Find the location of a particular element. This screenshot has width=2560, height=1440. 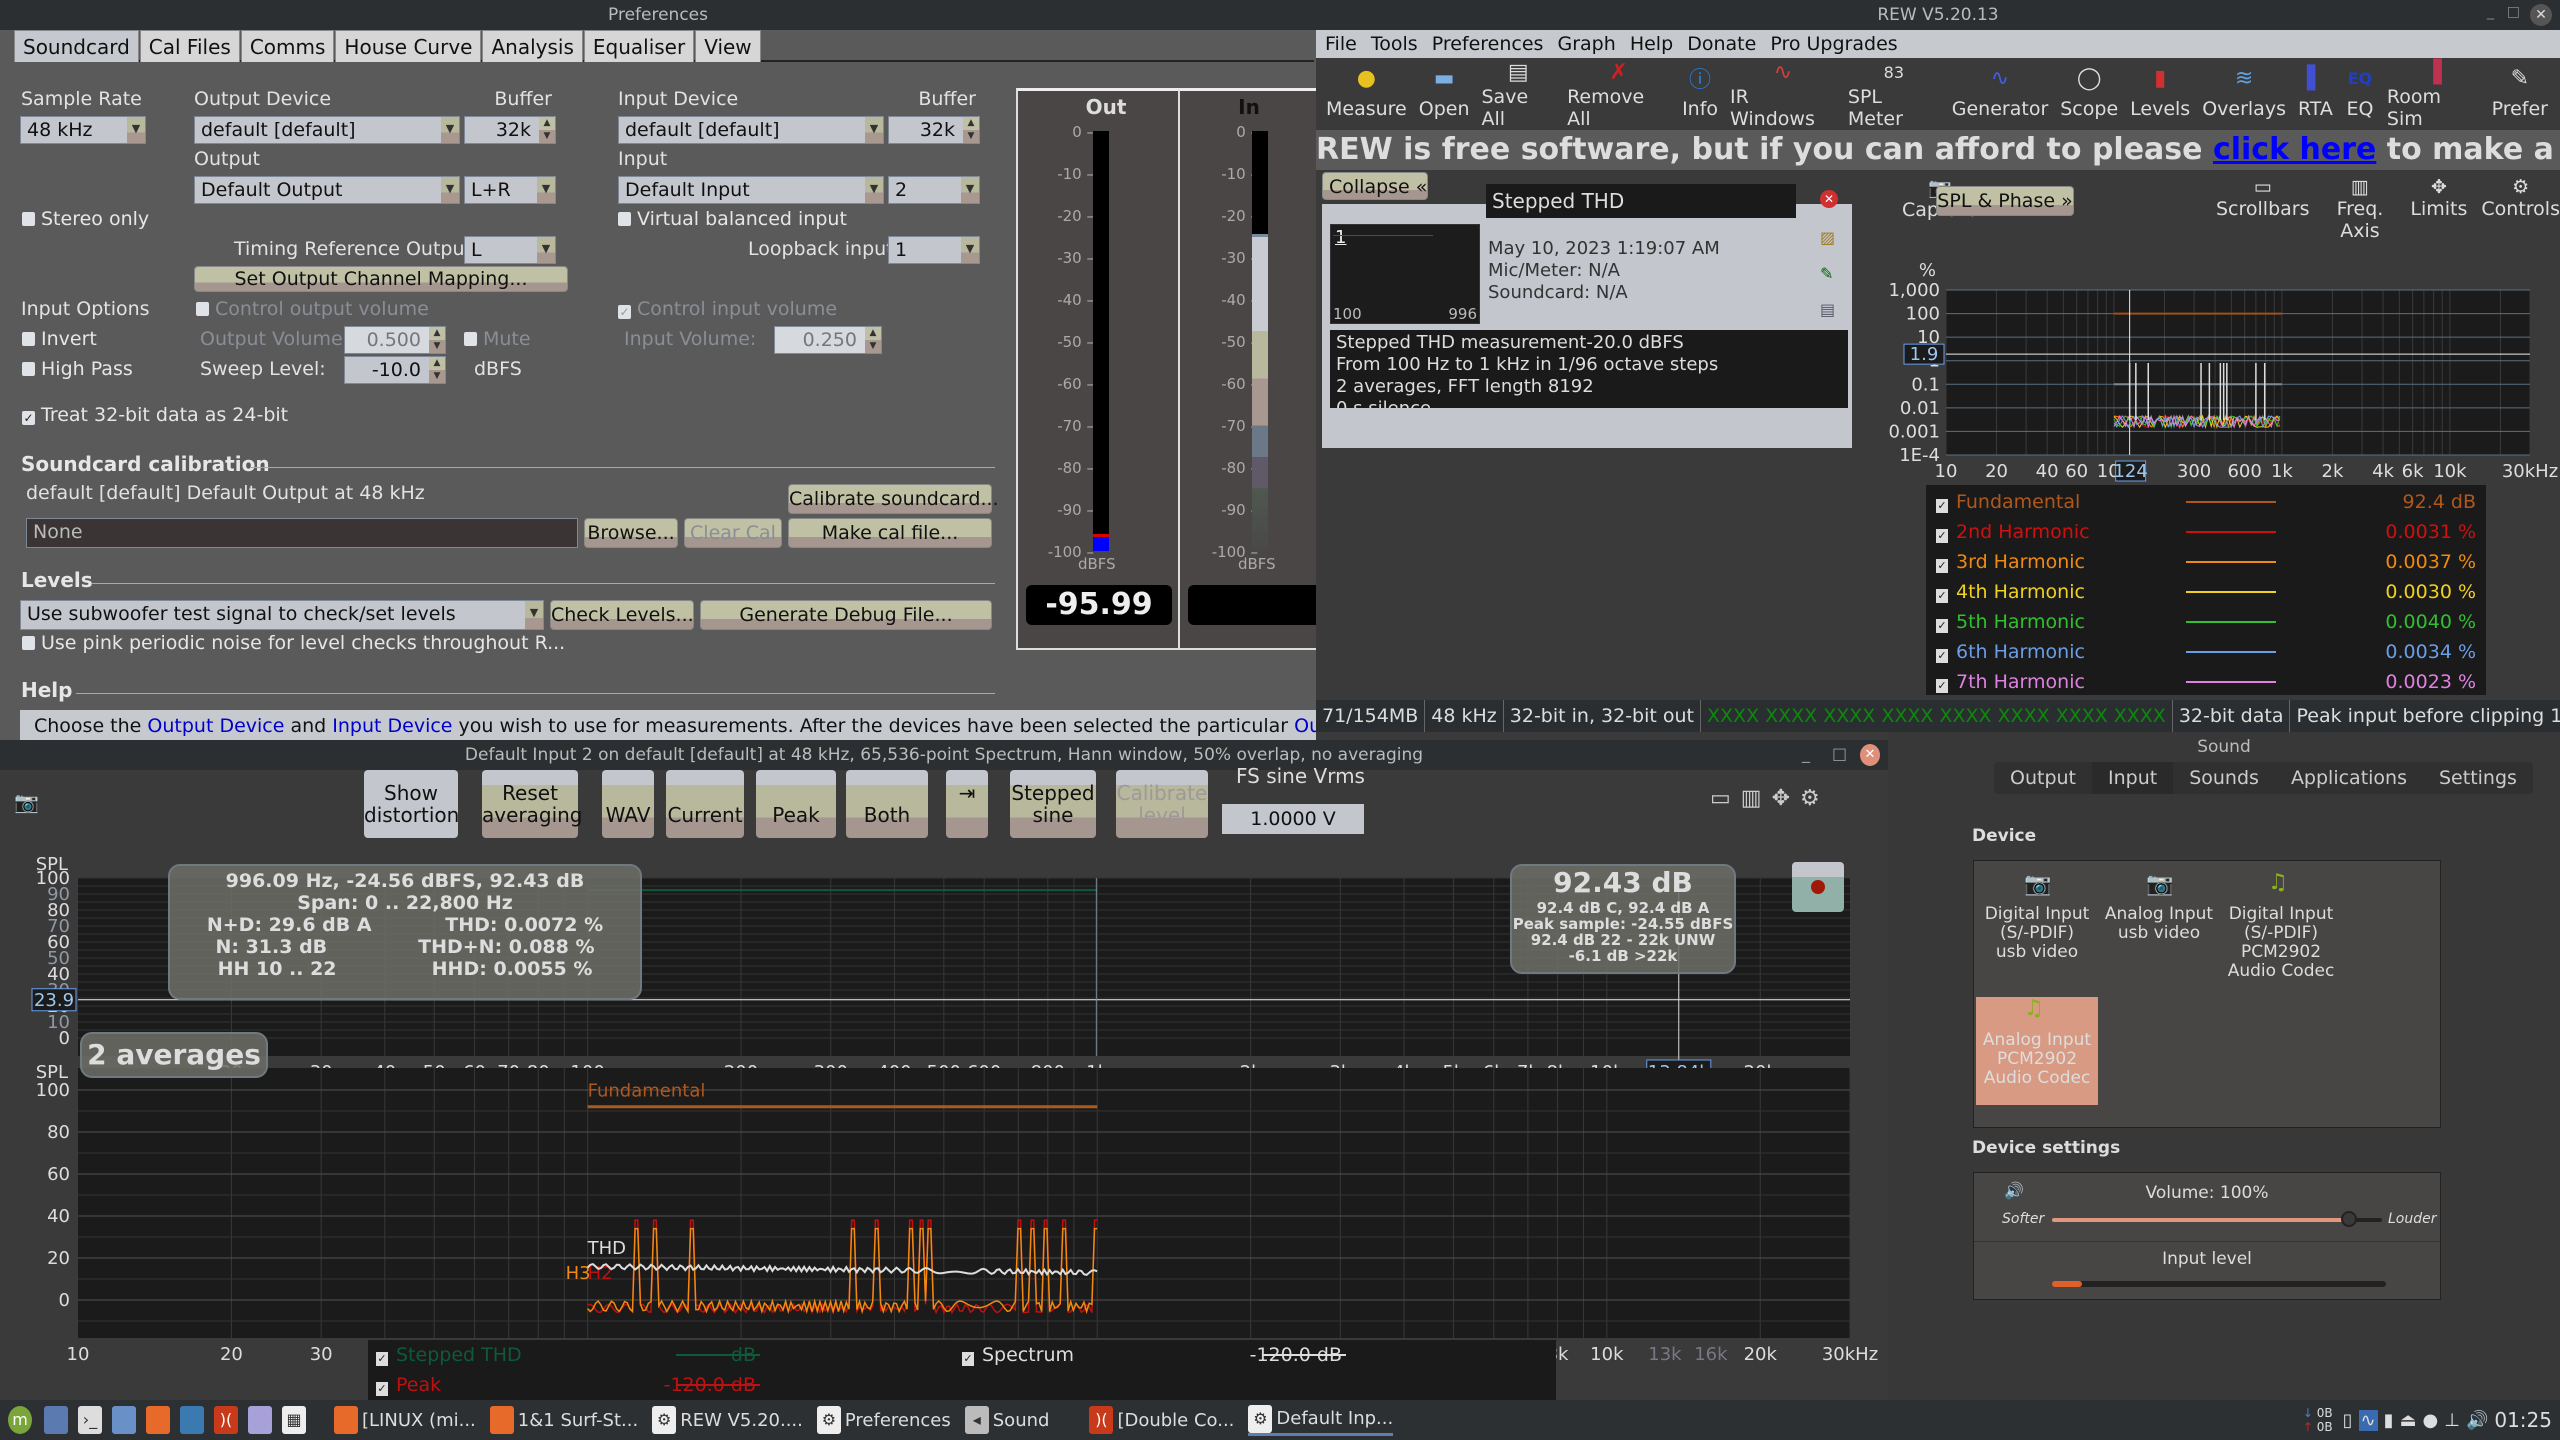

info-button: ⓘ Info is located at coordinates (1700, 94).